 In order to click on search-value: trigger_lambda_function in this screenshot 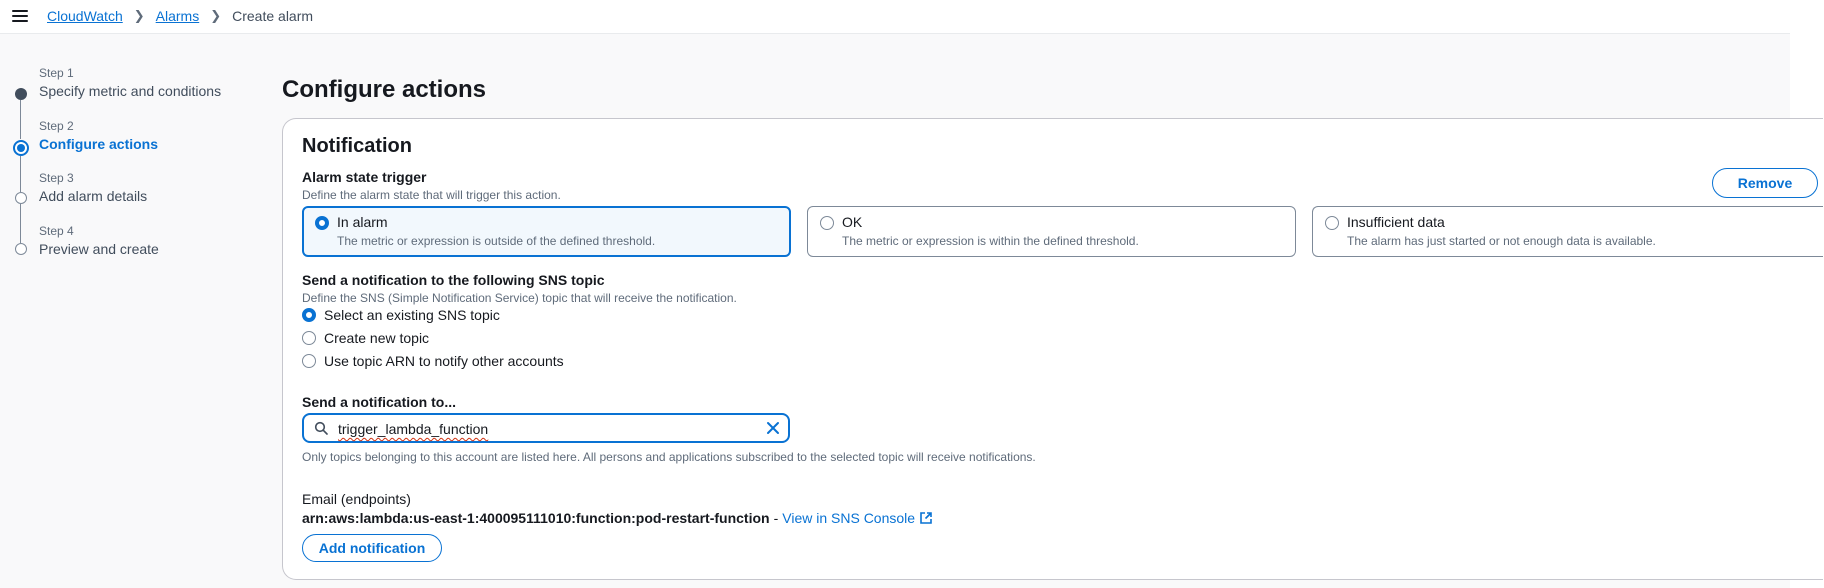, I will do `click(413, 429)`.